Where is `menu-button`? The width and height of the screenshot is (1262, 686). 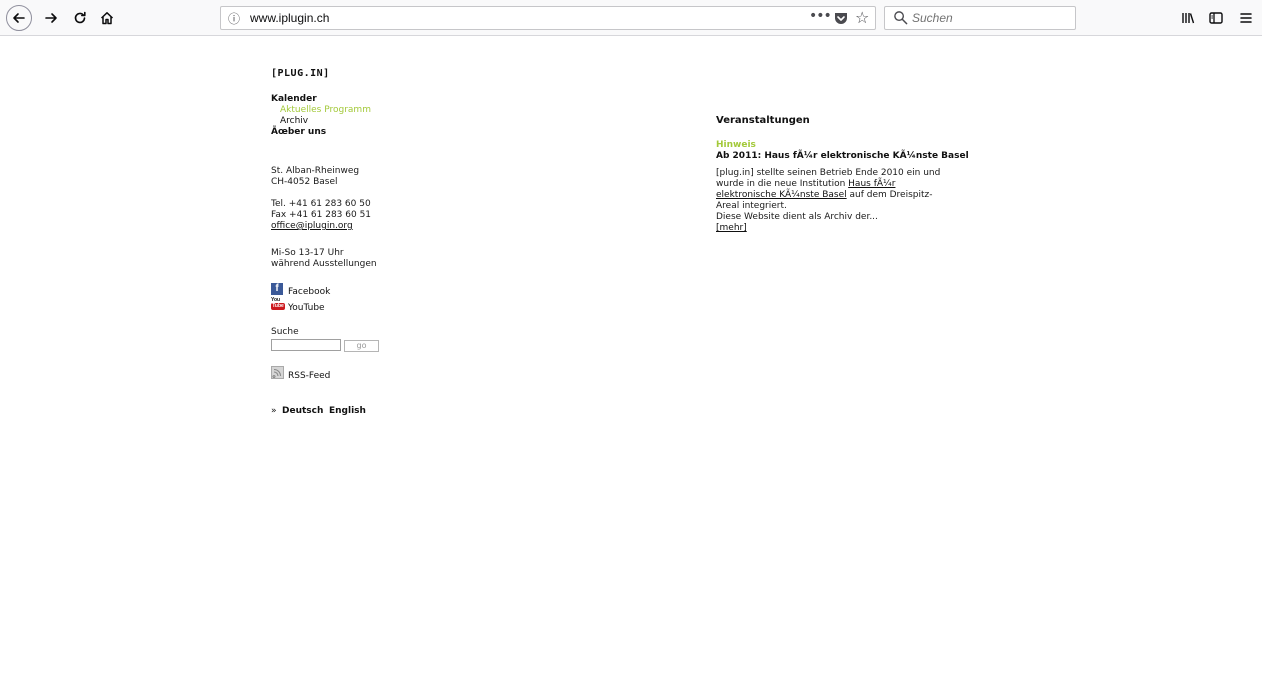 menu-button is located at coordinates (1246, 18).